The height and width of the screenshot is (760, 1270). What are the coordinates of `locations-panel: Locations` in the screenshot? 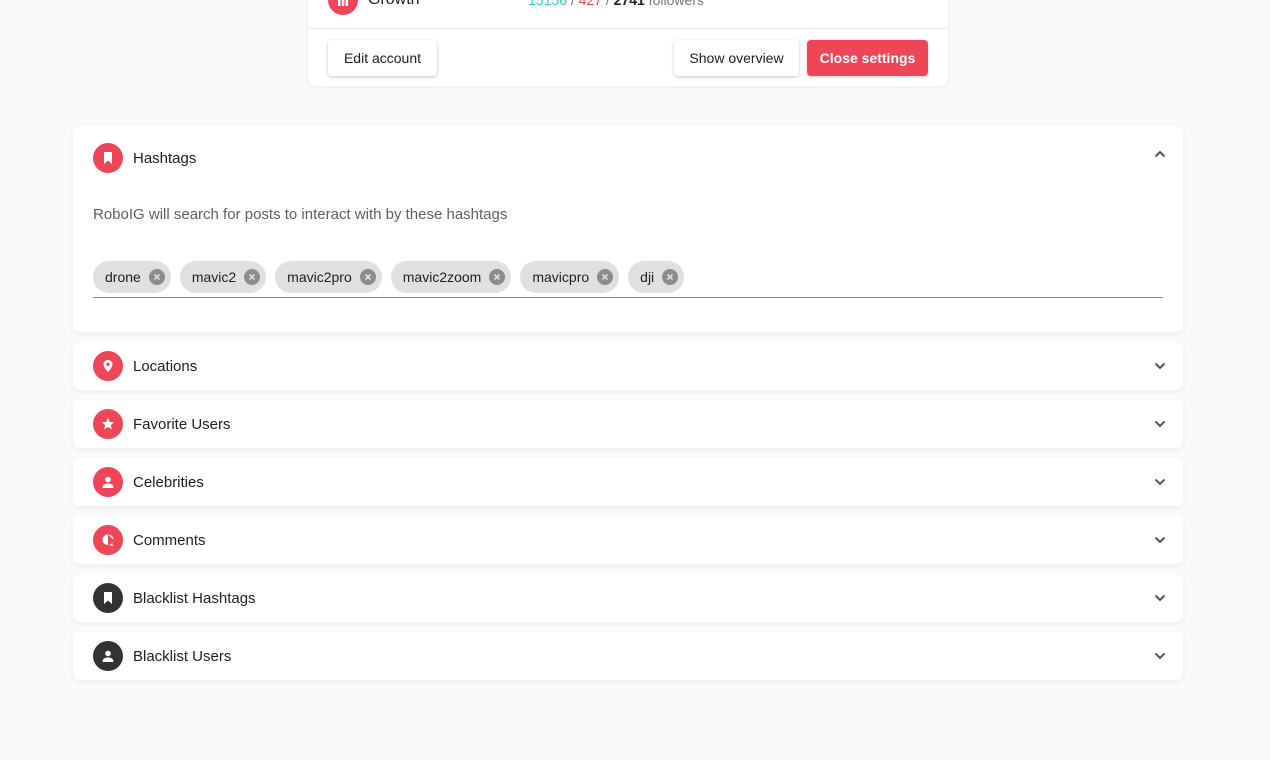 It's located at (628, 366).